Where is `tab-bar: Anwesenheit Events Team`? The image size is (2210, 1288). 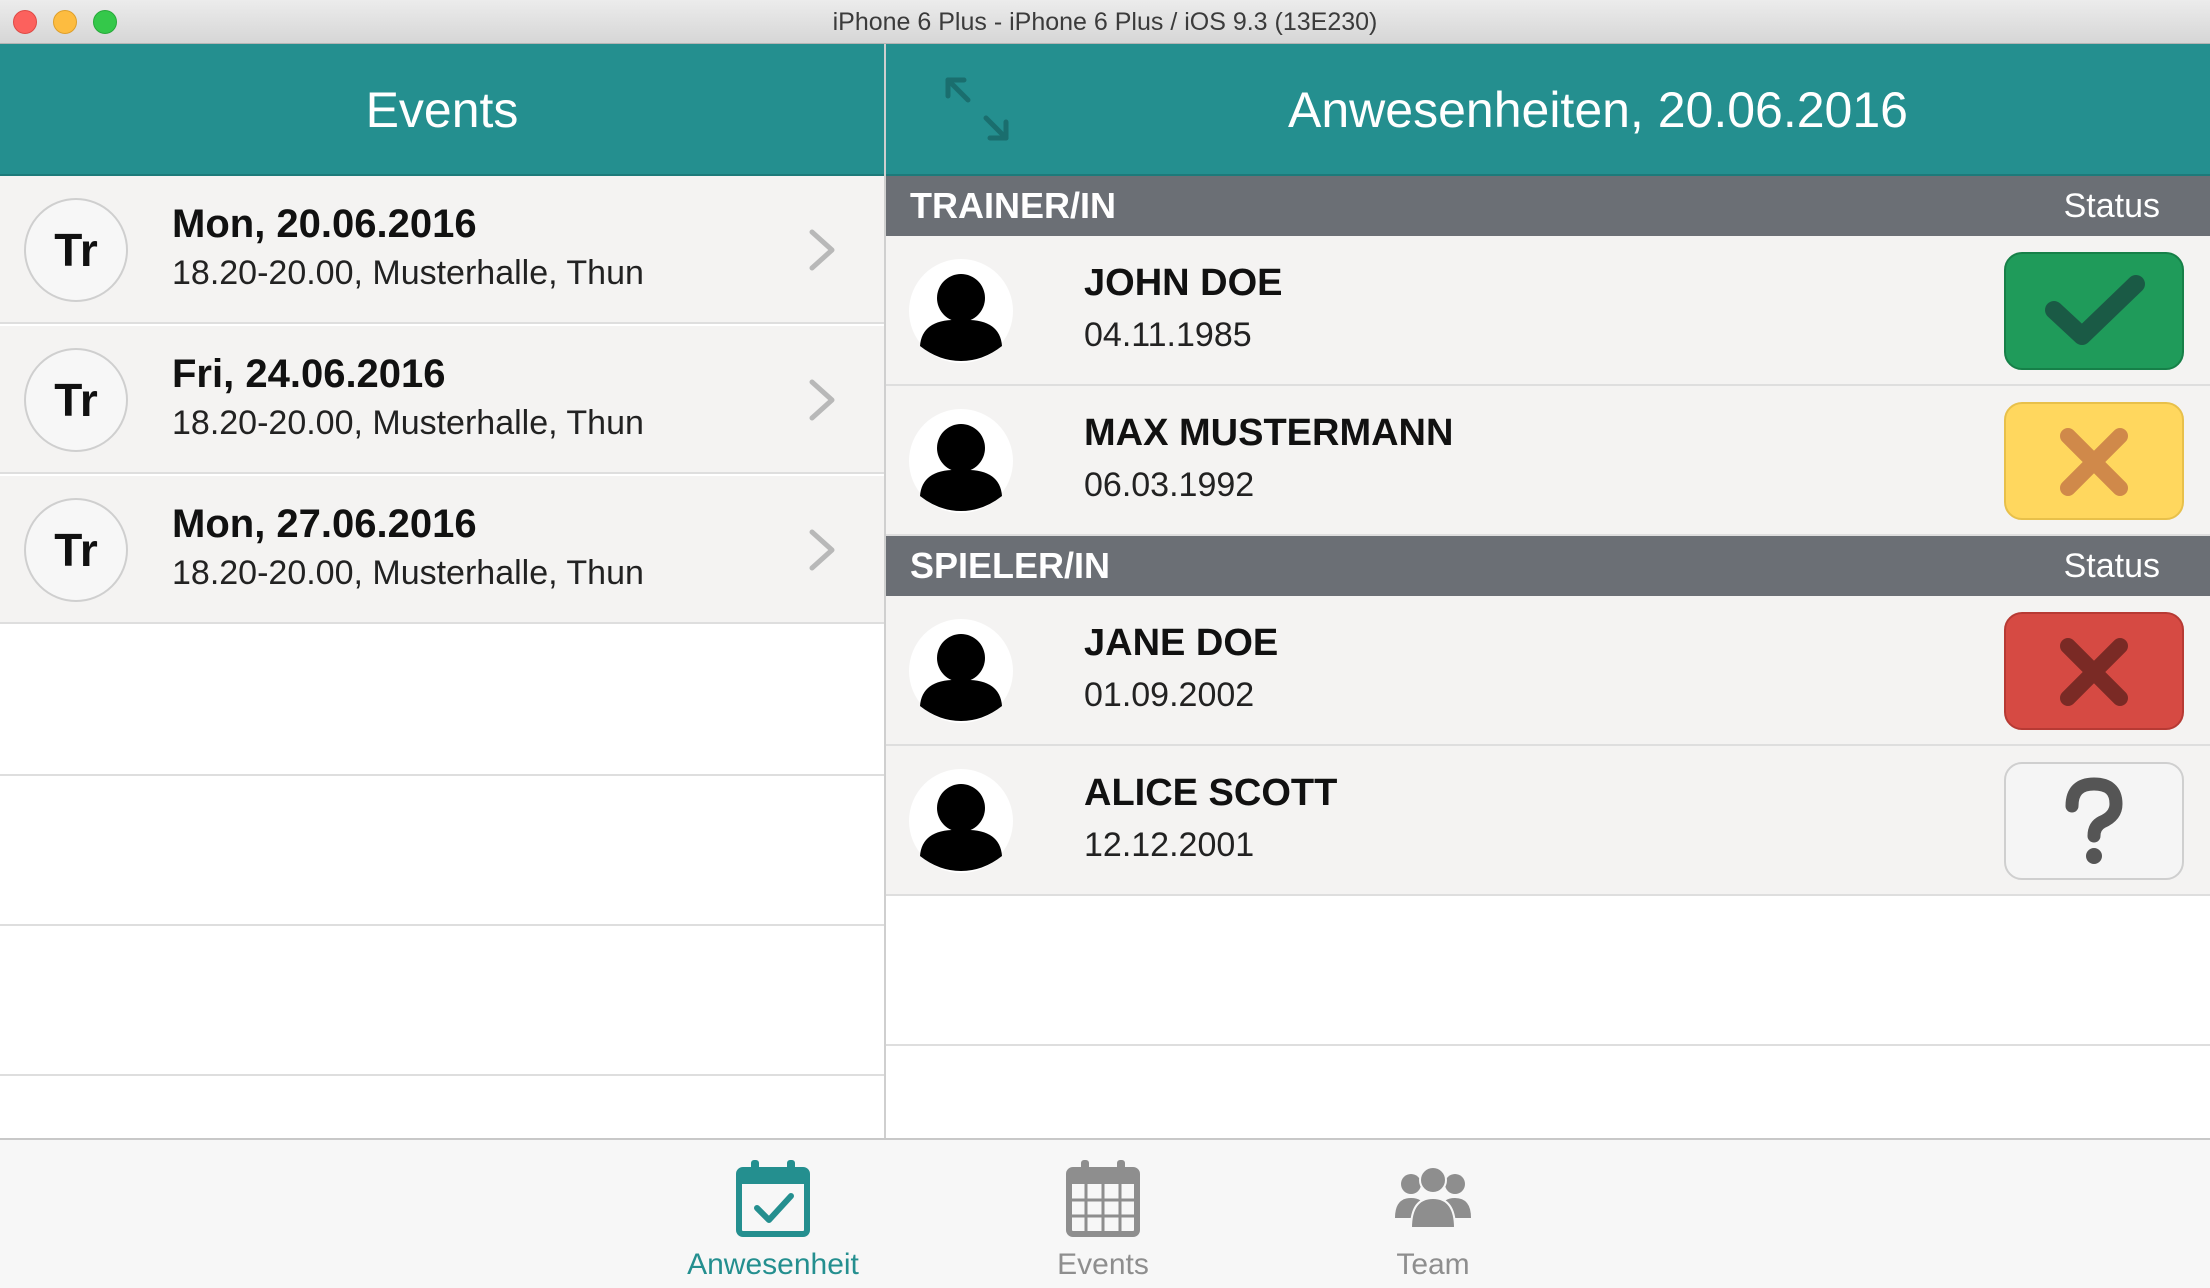 tab-bar: Anwesenheit Events Team is located at coordinates (1105, 1213).